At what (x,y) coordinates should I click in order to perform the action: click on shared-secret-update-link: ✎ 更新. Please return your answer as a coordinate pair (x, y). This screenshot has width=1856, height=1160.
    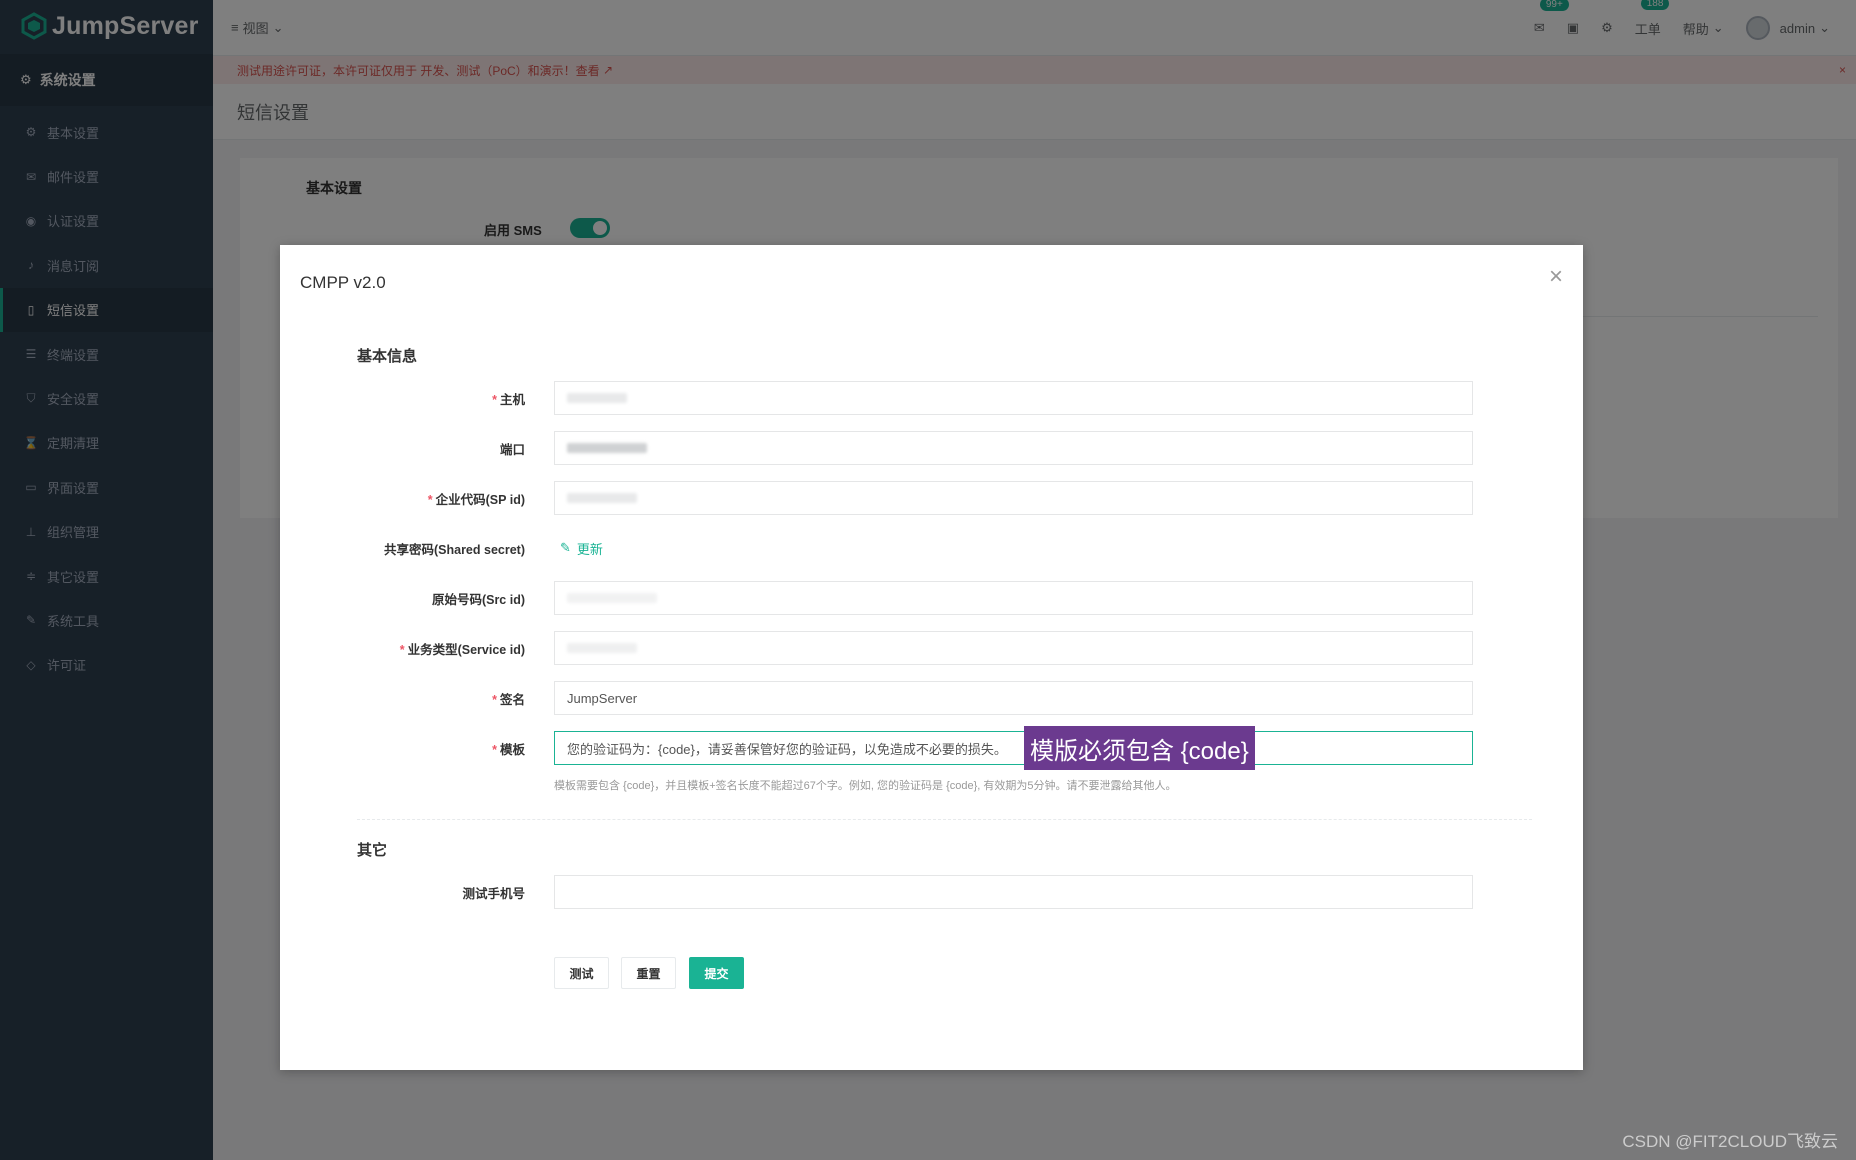
    Looking at the image, I should click on (581, 548).